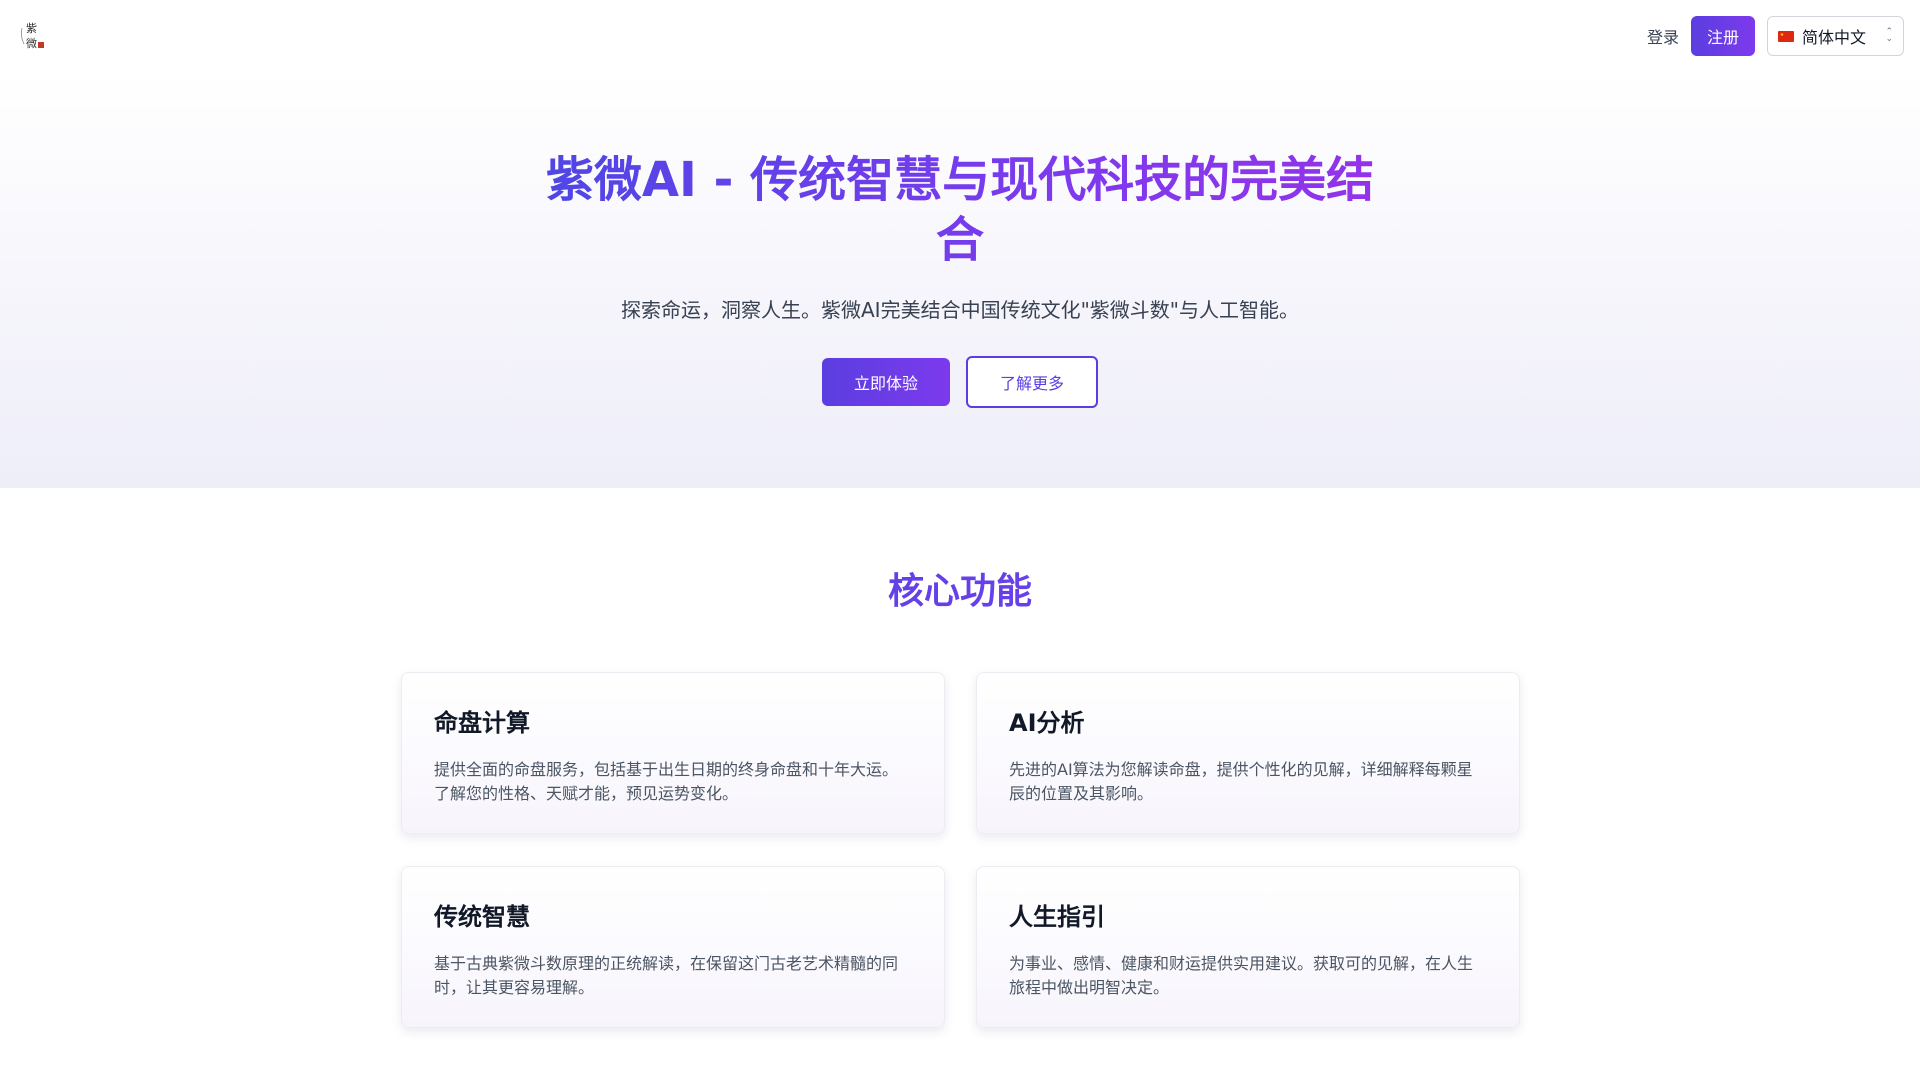 This screenshot has width=1920, height=1080. I want to click on language-select: 简体中文 ⌃ ⌄, so click(1835, 36).